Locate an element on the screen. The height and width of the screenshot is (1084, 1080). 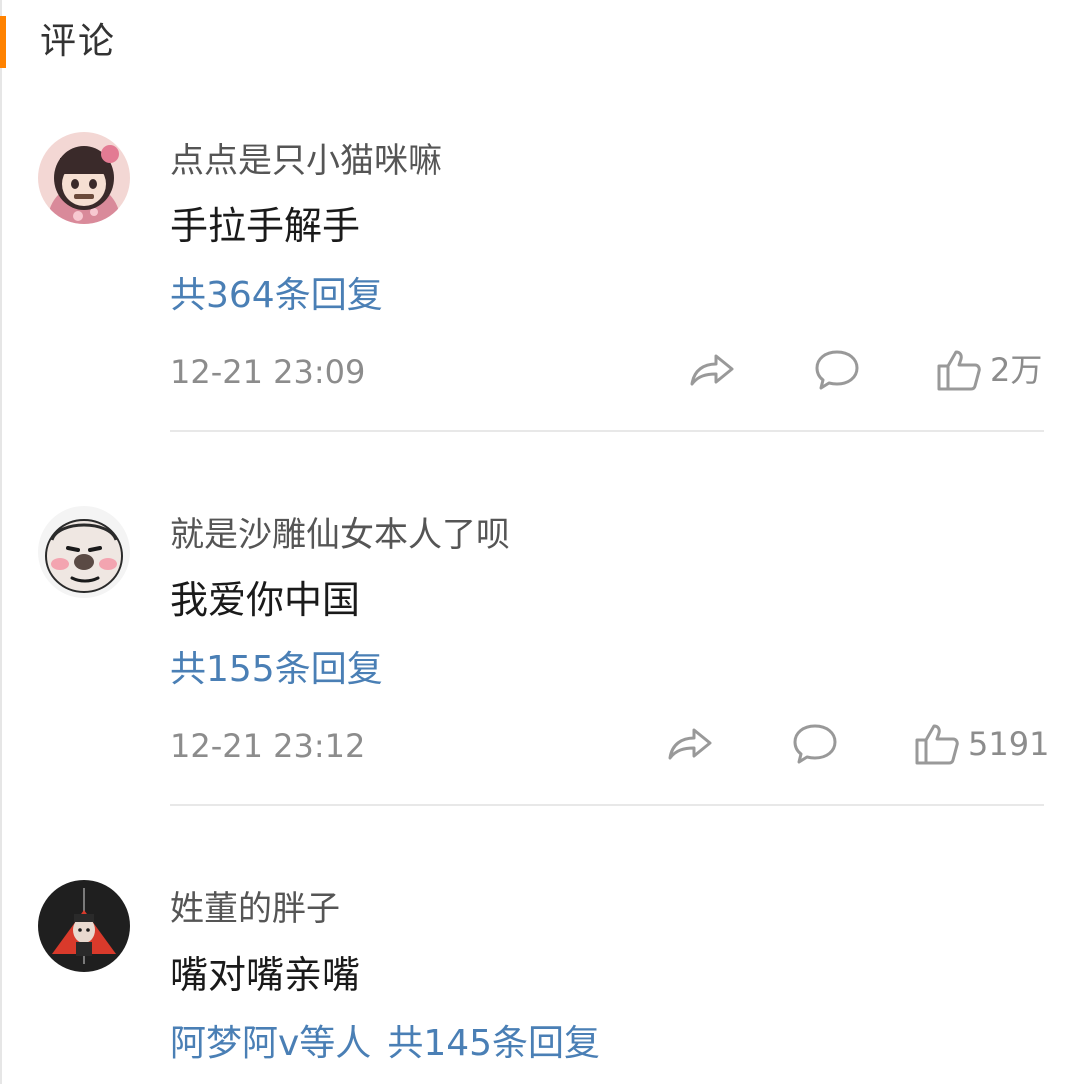
like-count: 2万 is located at coordinates (1016, 370).